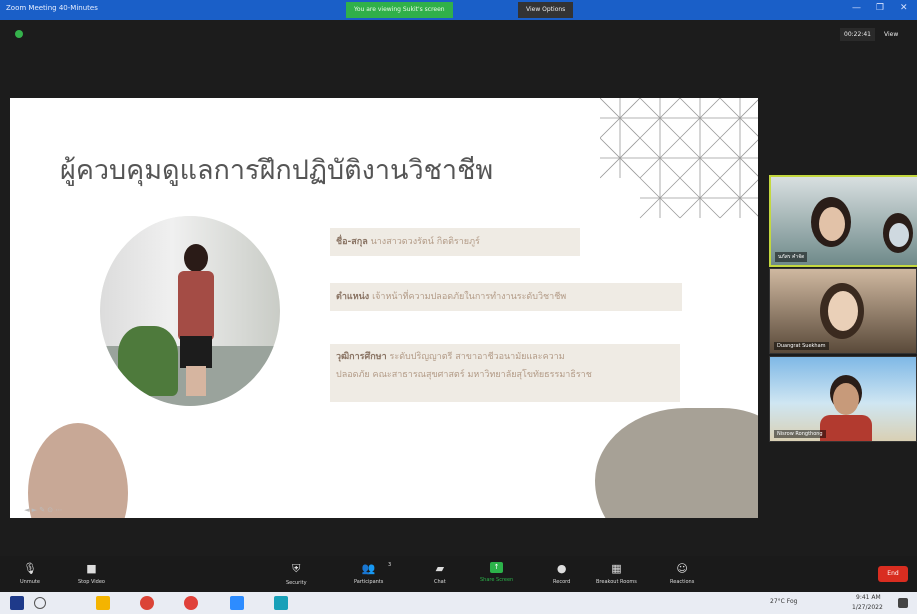 The image size is (917, 614). What do you see at coordinates (296, 568) in the screenshot?
I see `shield-icon: ⛨` at bounding box center [296, 568].